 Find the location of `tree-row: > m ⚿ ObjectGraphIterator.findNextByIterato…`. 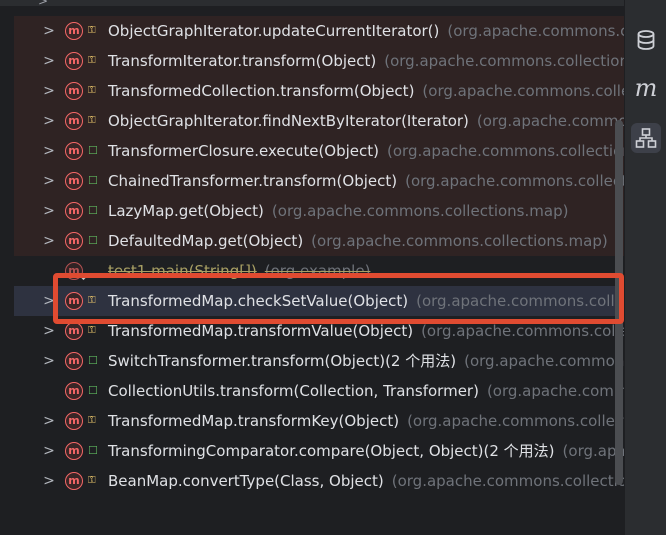

tree-row: > m ⚿ ObjectGraphIterator.findNextByIterato… is located at coordinates (319, 121).